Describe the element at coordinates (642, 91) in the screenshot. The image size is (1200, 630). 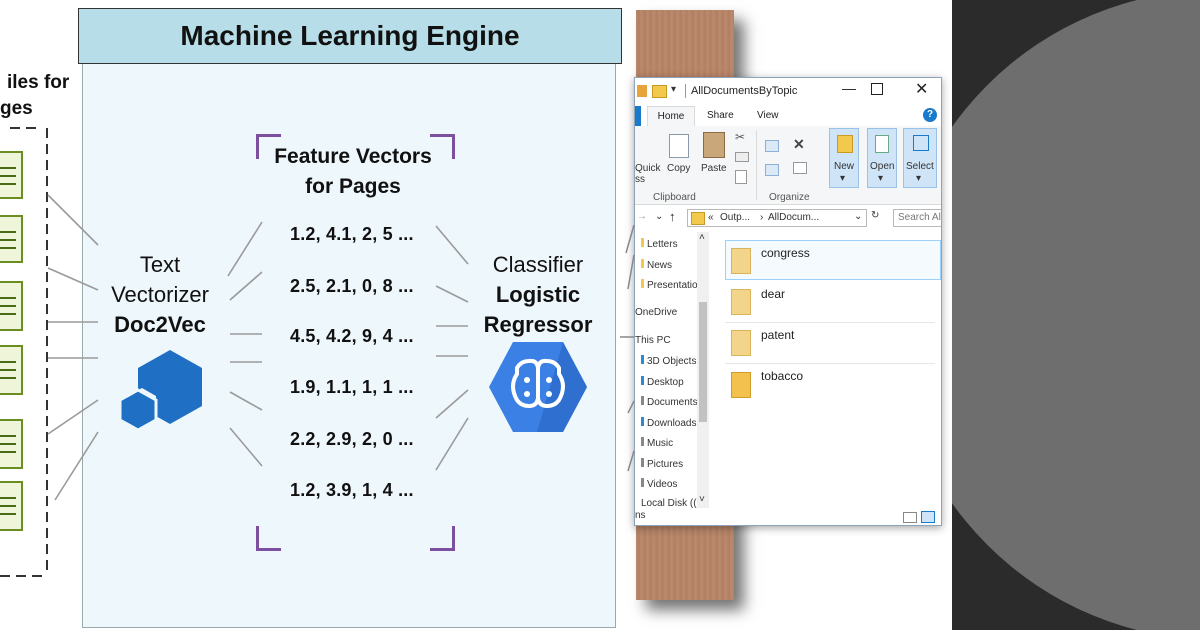
I see `pin-icon` at that location.